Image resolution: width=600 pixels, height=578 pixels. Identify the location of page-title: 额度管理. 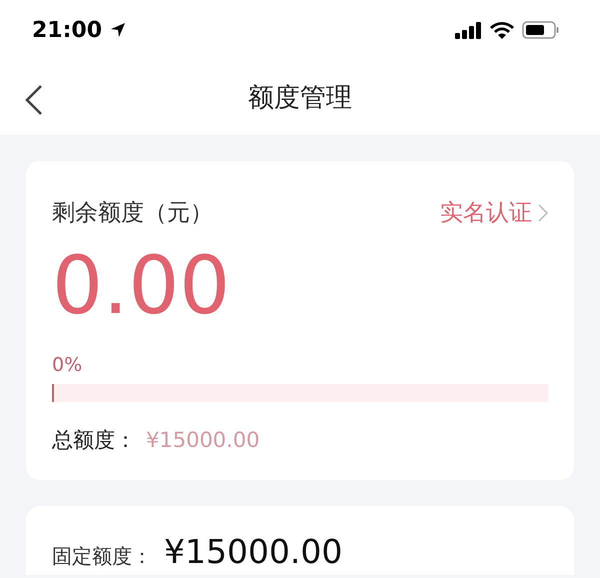
(300, 98).